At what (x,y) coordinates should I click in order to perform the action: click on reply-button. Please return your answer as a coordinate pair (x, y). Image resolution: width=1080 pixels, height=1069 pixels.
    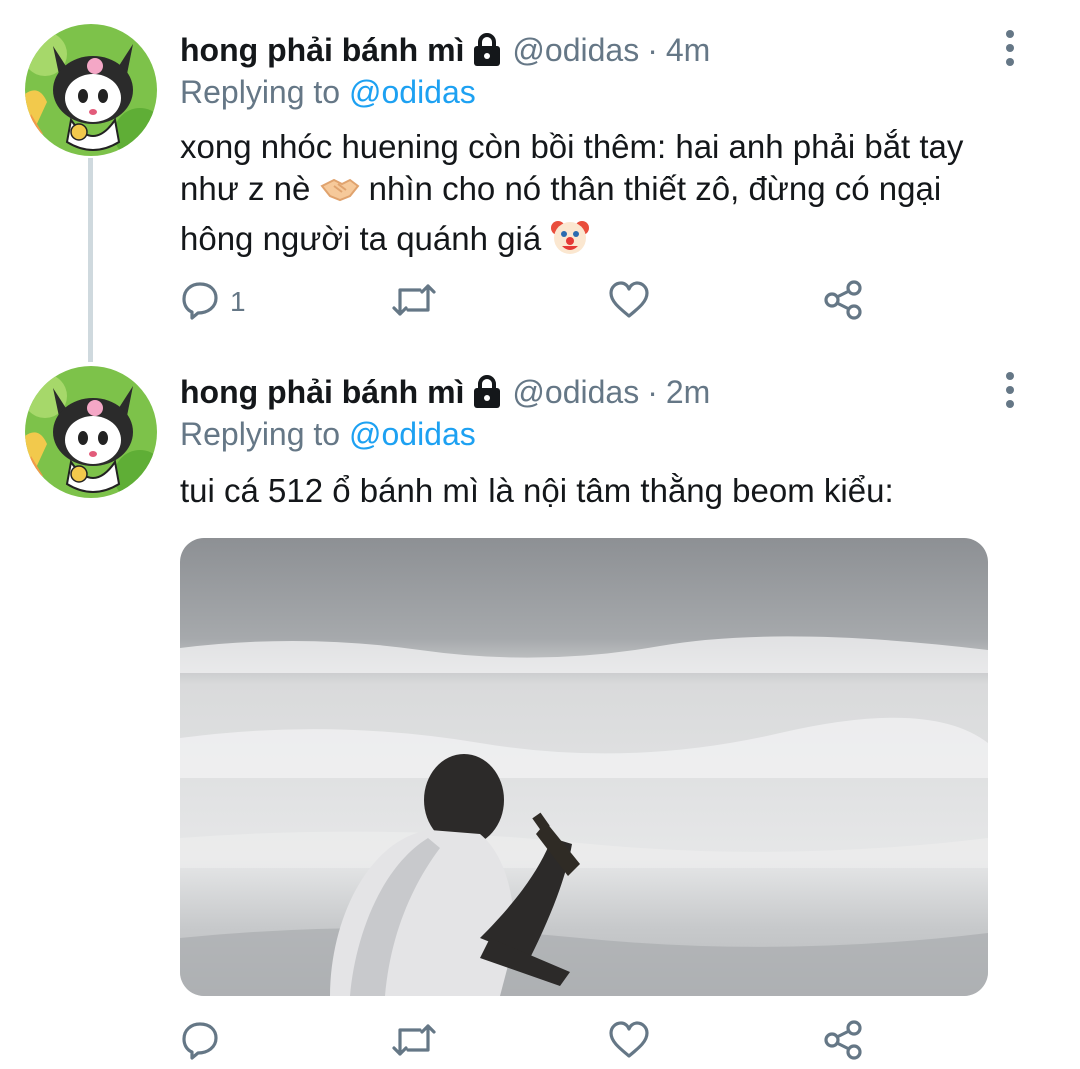
    Looking at the image, I should click on (205, 1042).